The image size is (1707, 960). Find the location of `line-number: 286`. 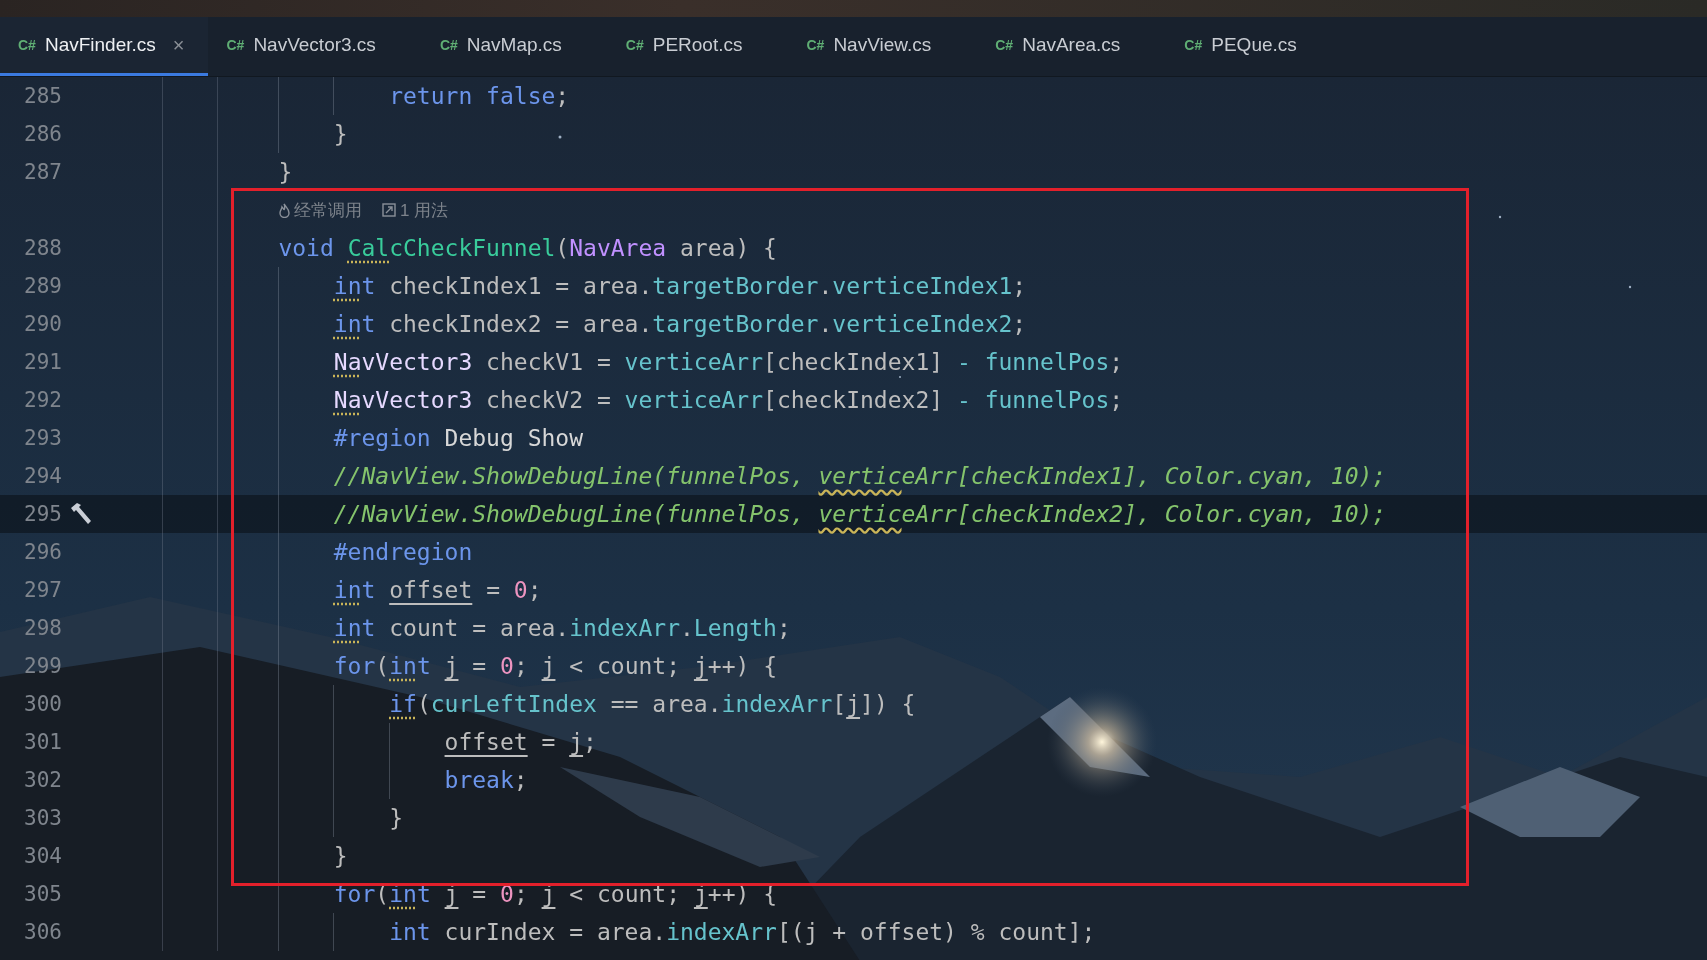

line-number: 286 is located at coordinates (43, 134).